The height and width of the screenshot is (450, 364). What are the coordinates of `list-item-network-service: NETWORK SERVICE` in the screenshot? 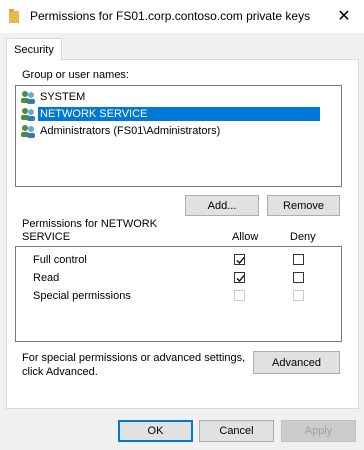 It's located at (168, 113).